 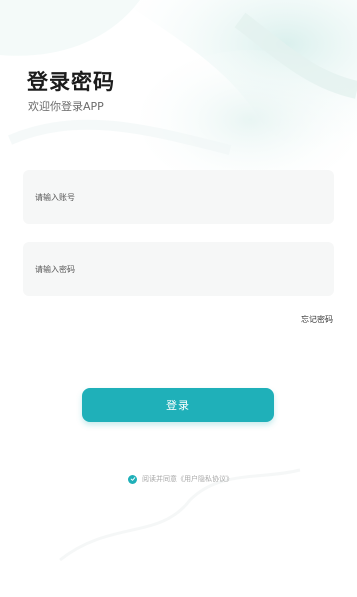 I want to click on account-field-container, so click(x=178, y=197).